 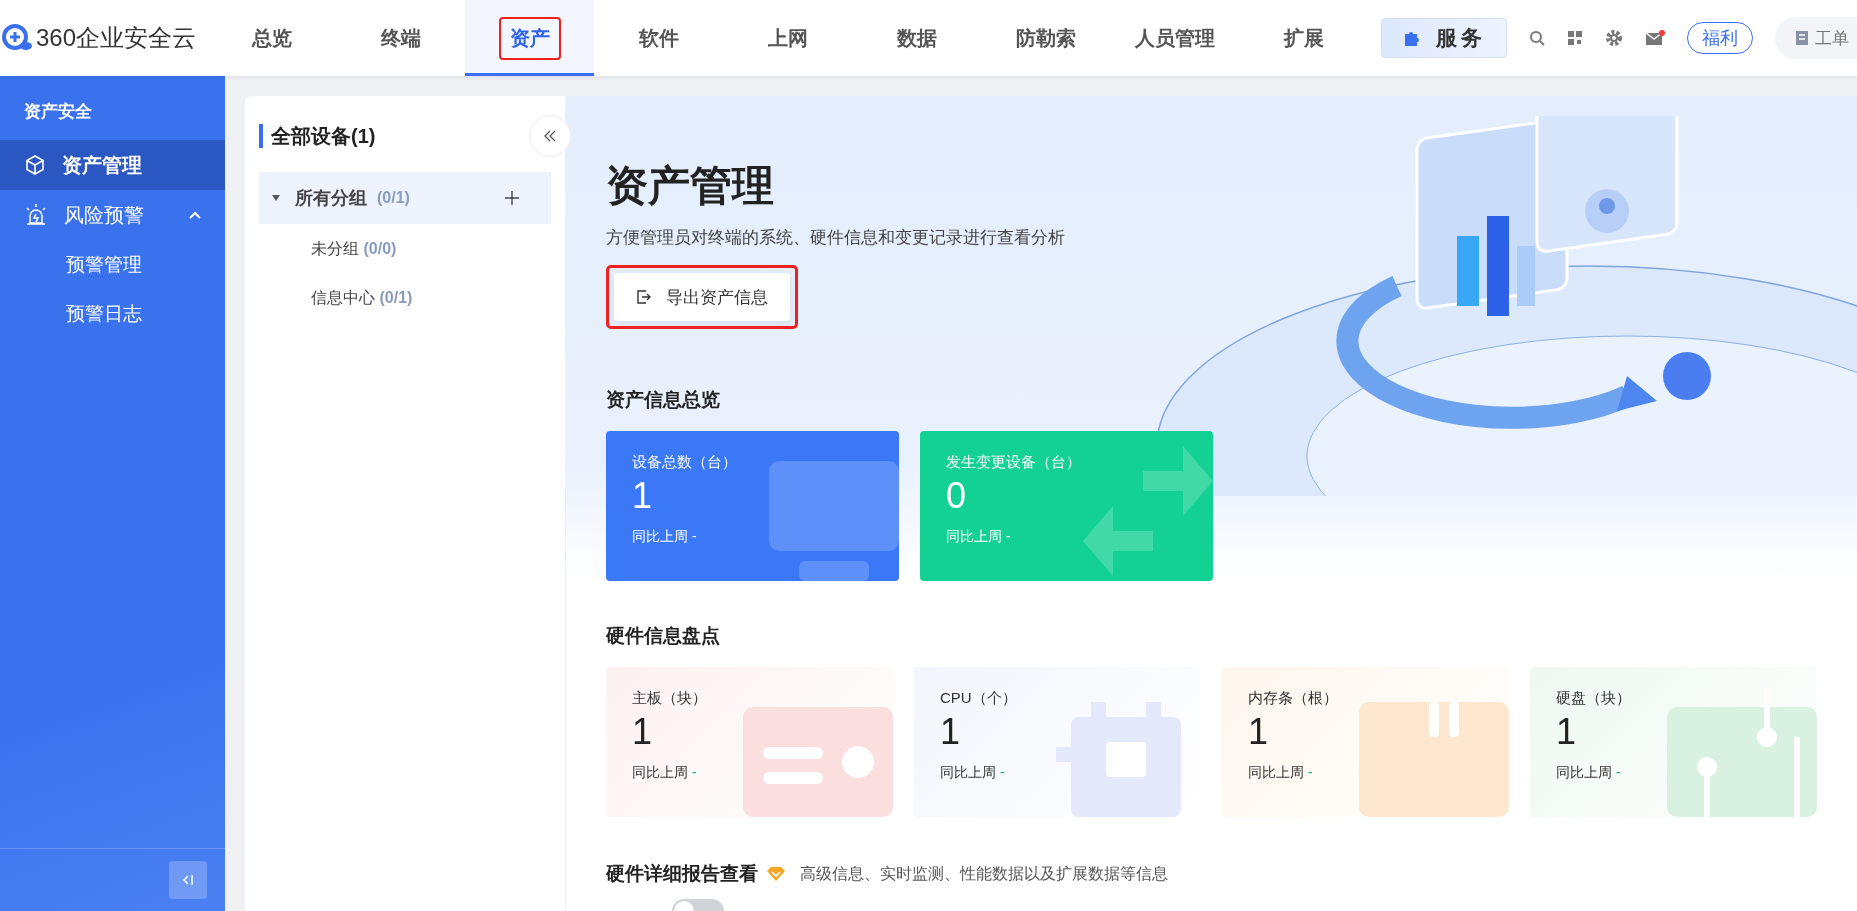 I want to click on page-title: 资产管理, so click(x=690, y=186).